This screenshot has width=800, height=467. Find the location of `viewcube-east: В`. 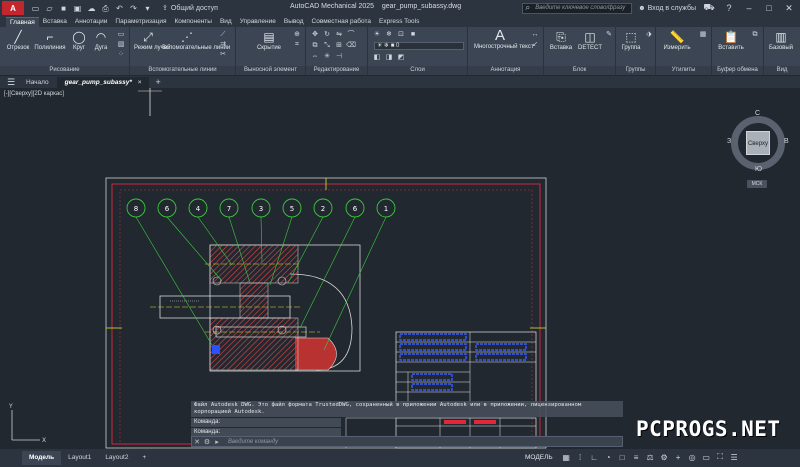

viewcube-east: В is located at coordinates (786, 141).